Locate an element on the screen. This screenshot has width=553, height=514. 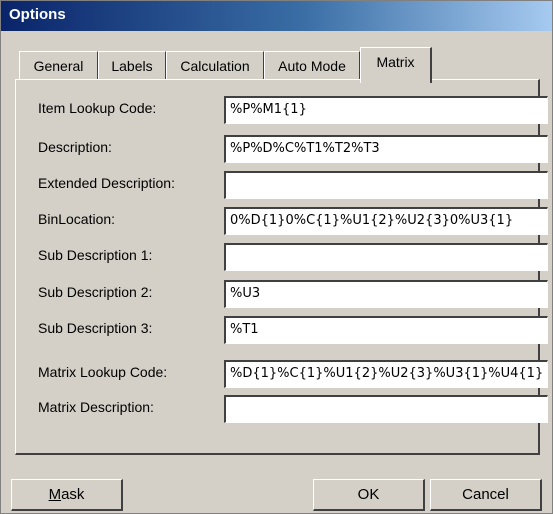
extended-description-row: Extended Description: is located at coordinates (293, 186).